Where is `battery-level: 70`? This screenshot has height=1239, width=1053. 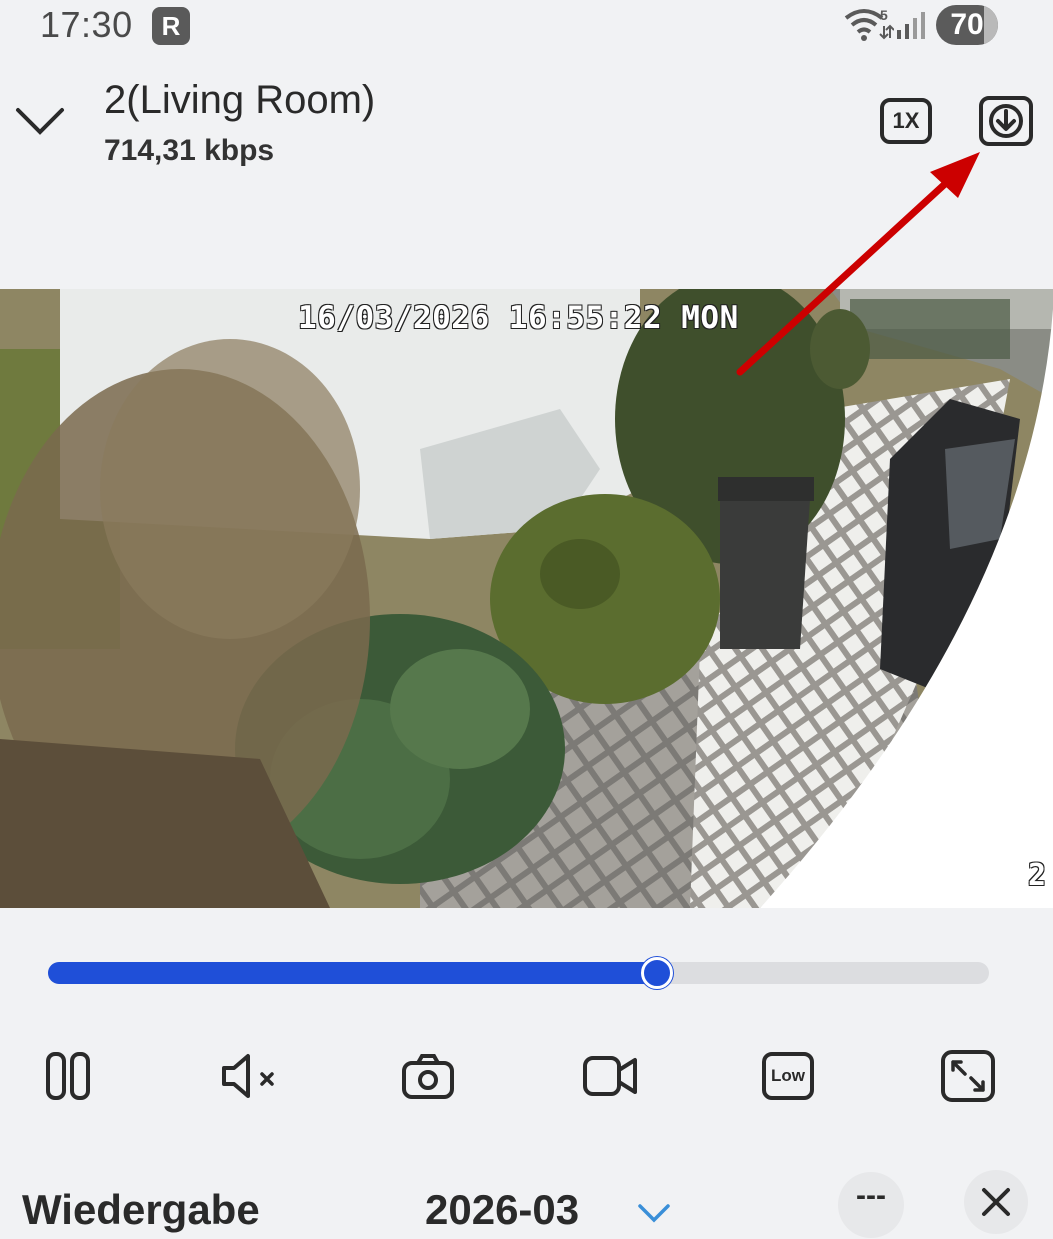 battery-level: 70 is located at coordinates (967, 24).